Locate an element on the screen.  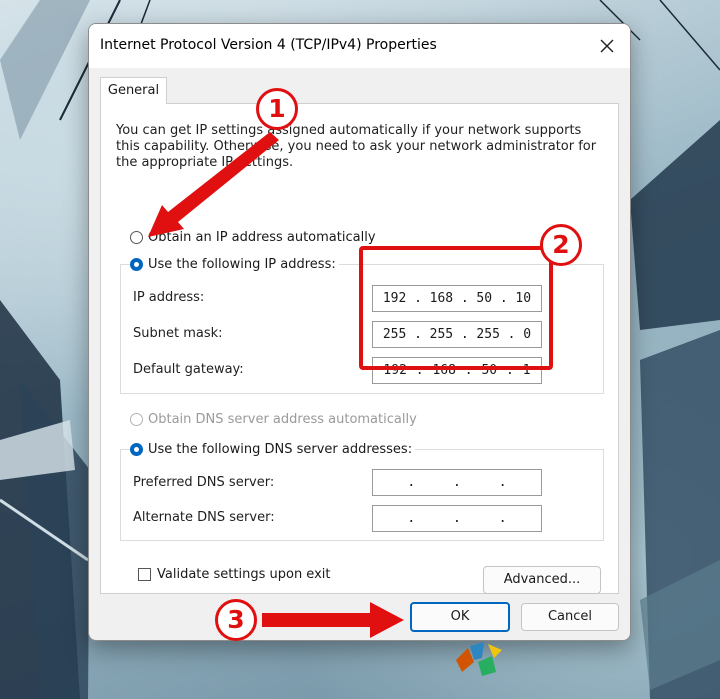
step-badge-3: 3 is located at coordinates (236, 620).